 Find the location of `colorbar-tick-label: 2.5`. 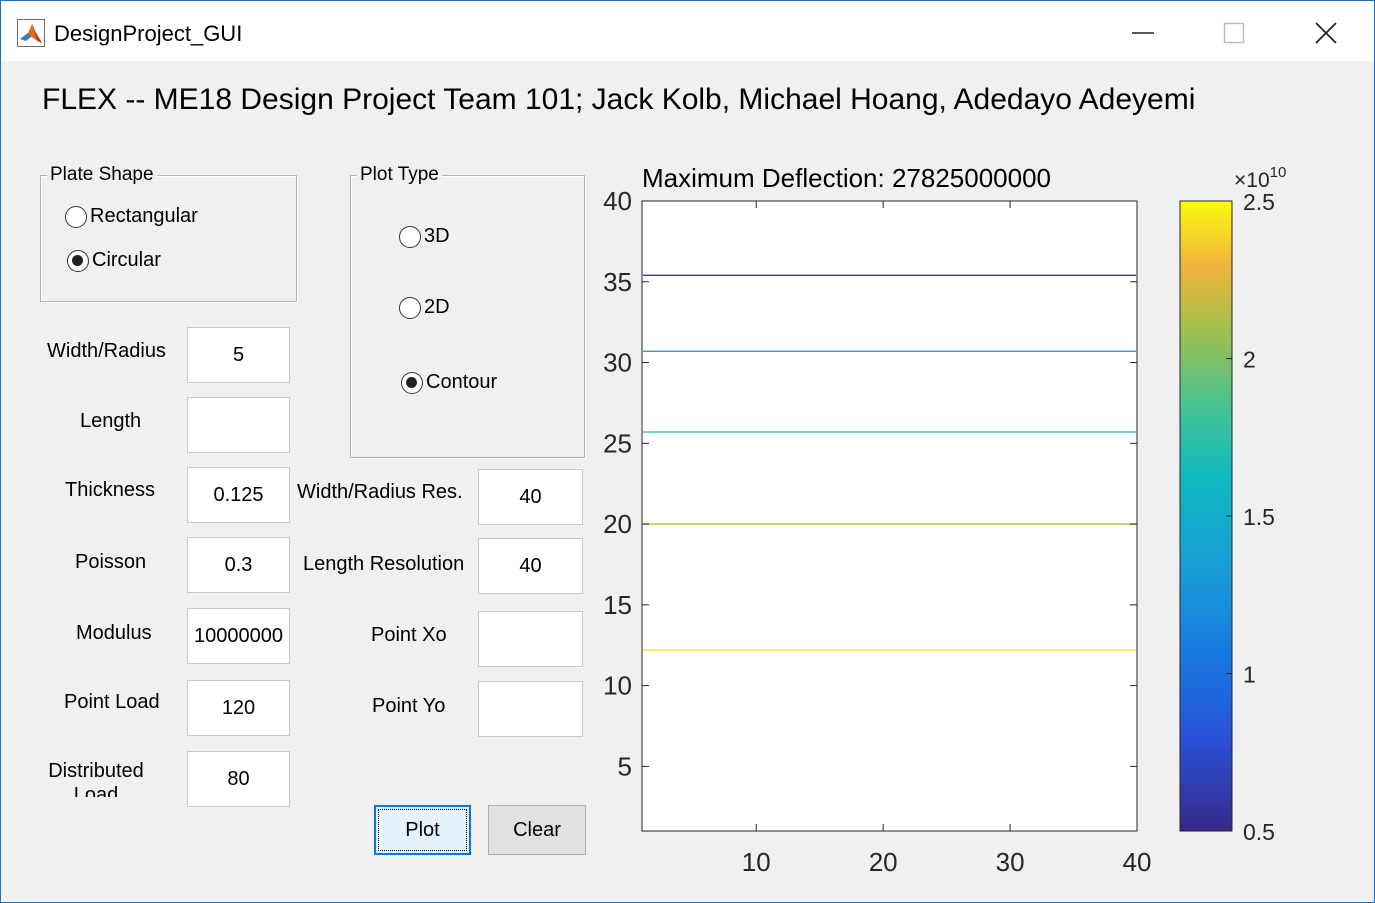

colorbar-tick-label: 2.5 is located at coordinates (1259, 202).